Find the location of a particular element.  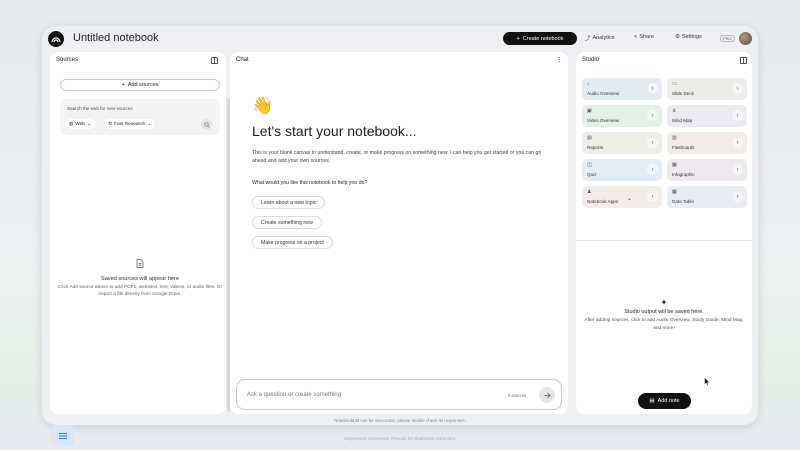

studio-card-reports: ▤ Reports › is located at coordinates (622, 143).